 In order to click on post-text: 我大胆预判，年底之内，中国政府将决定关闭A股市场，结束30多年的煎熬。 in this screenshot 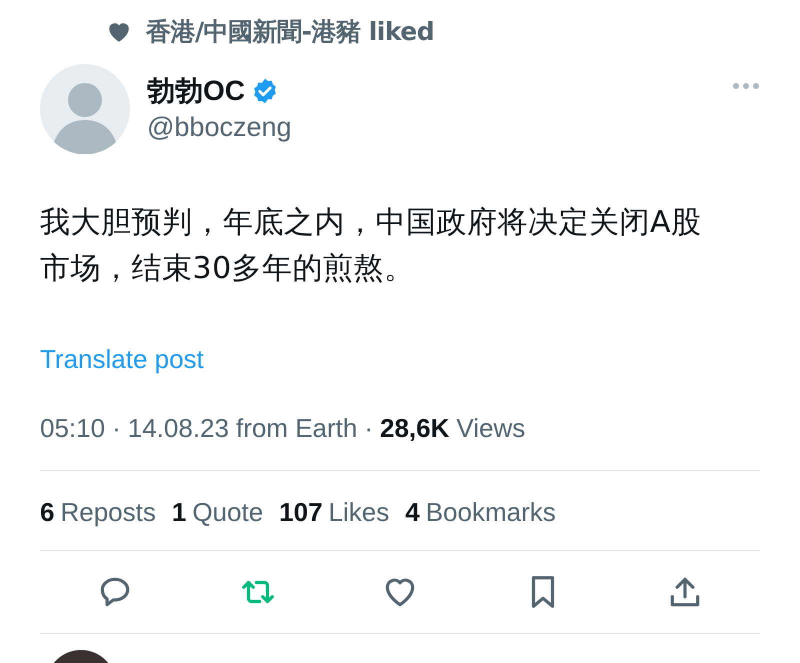, I will do `click(371, 246)`.